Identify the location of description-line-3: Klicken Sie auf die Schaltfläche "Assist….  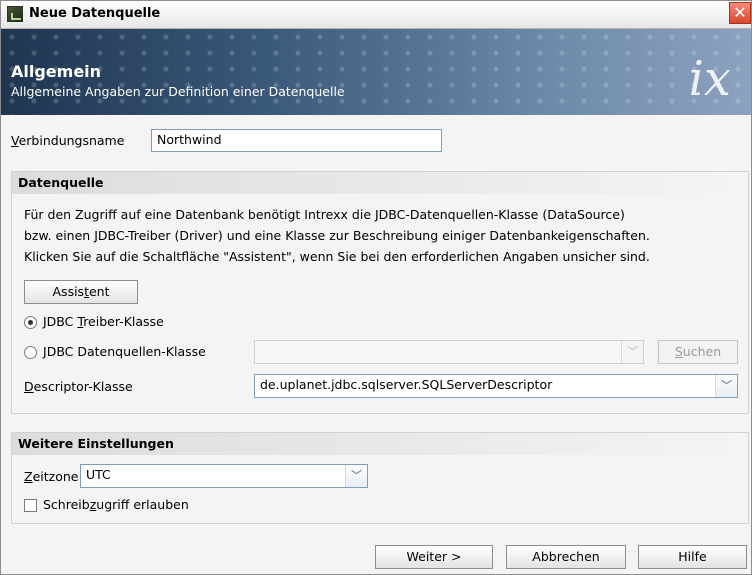
(337, 256).